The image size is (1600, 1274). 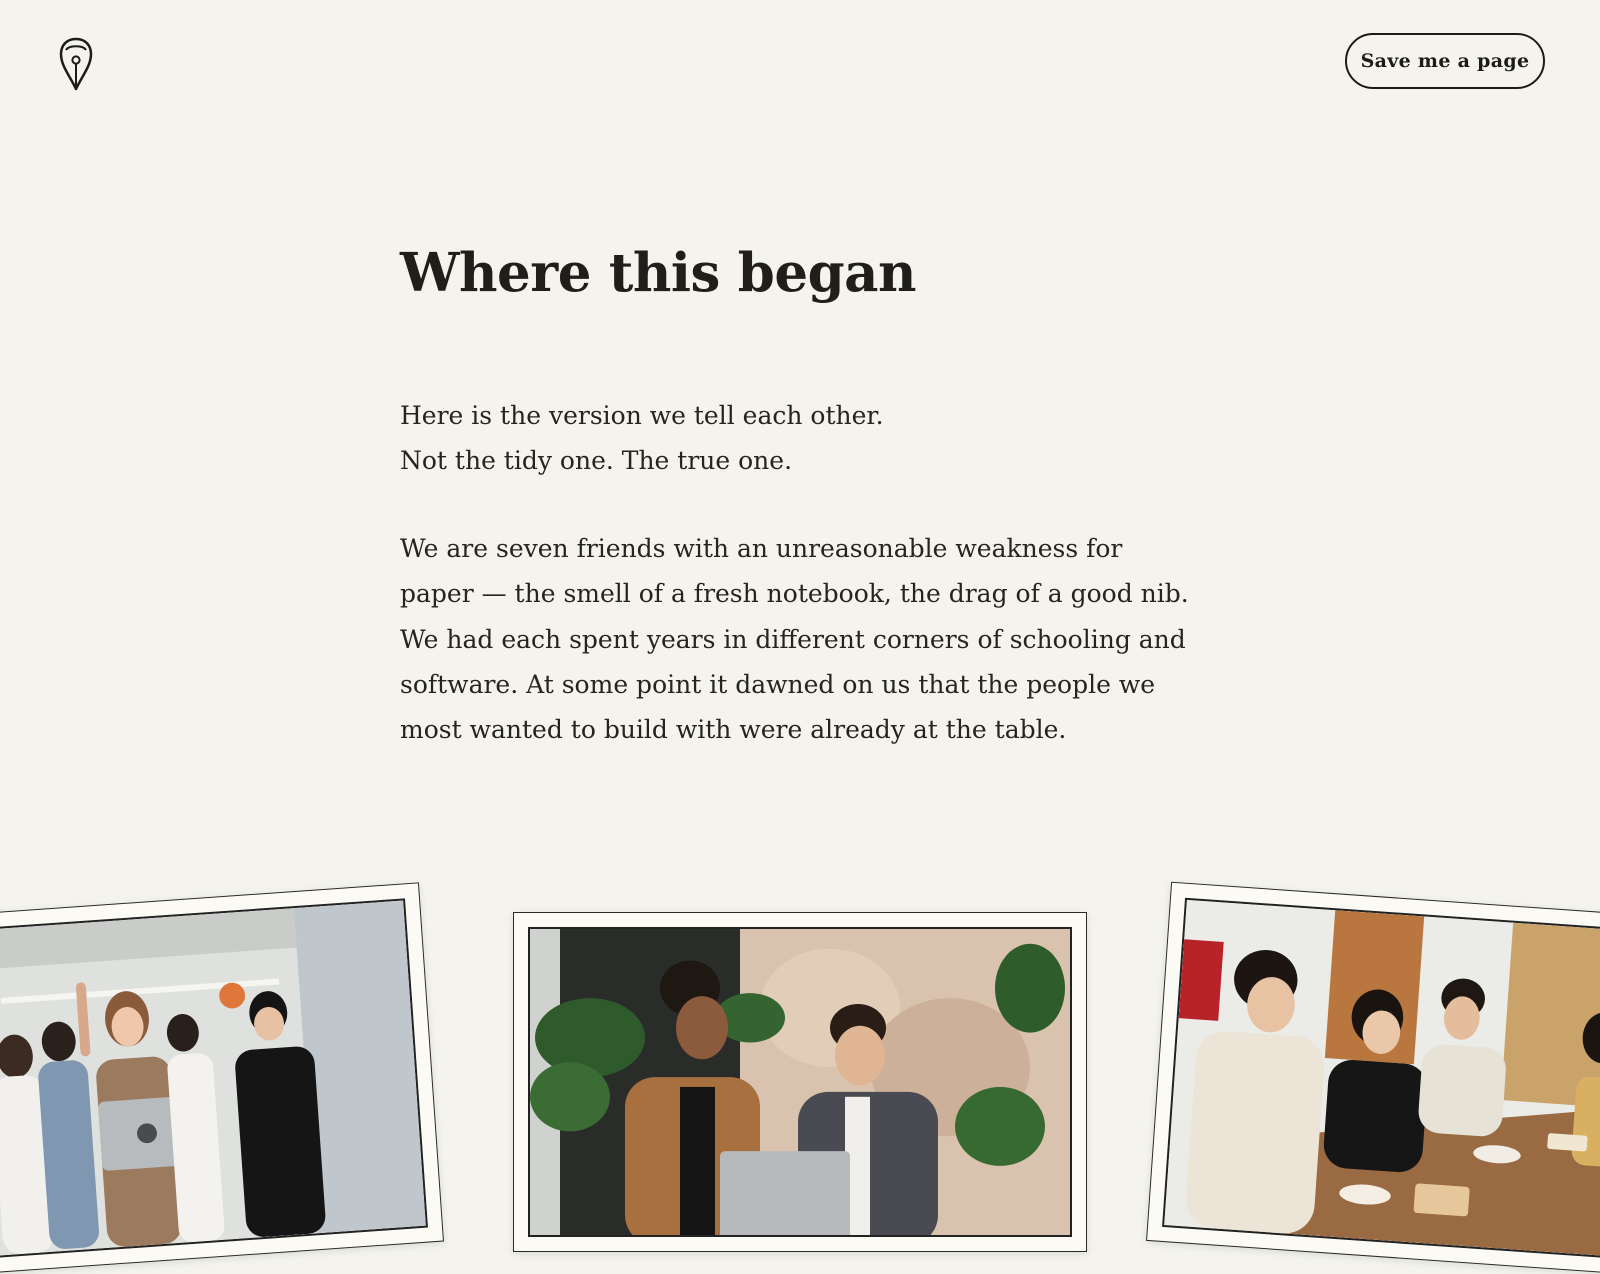 What do you see at coordinates (658, 273) in the screenshot?
I see `page-title: Where this began` at bounding box center [658, 273].